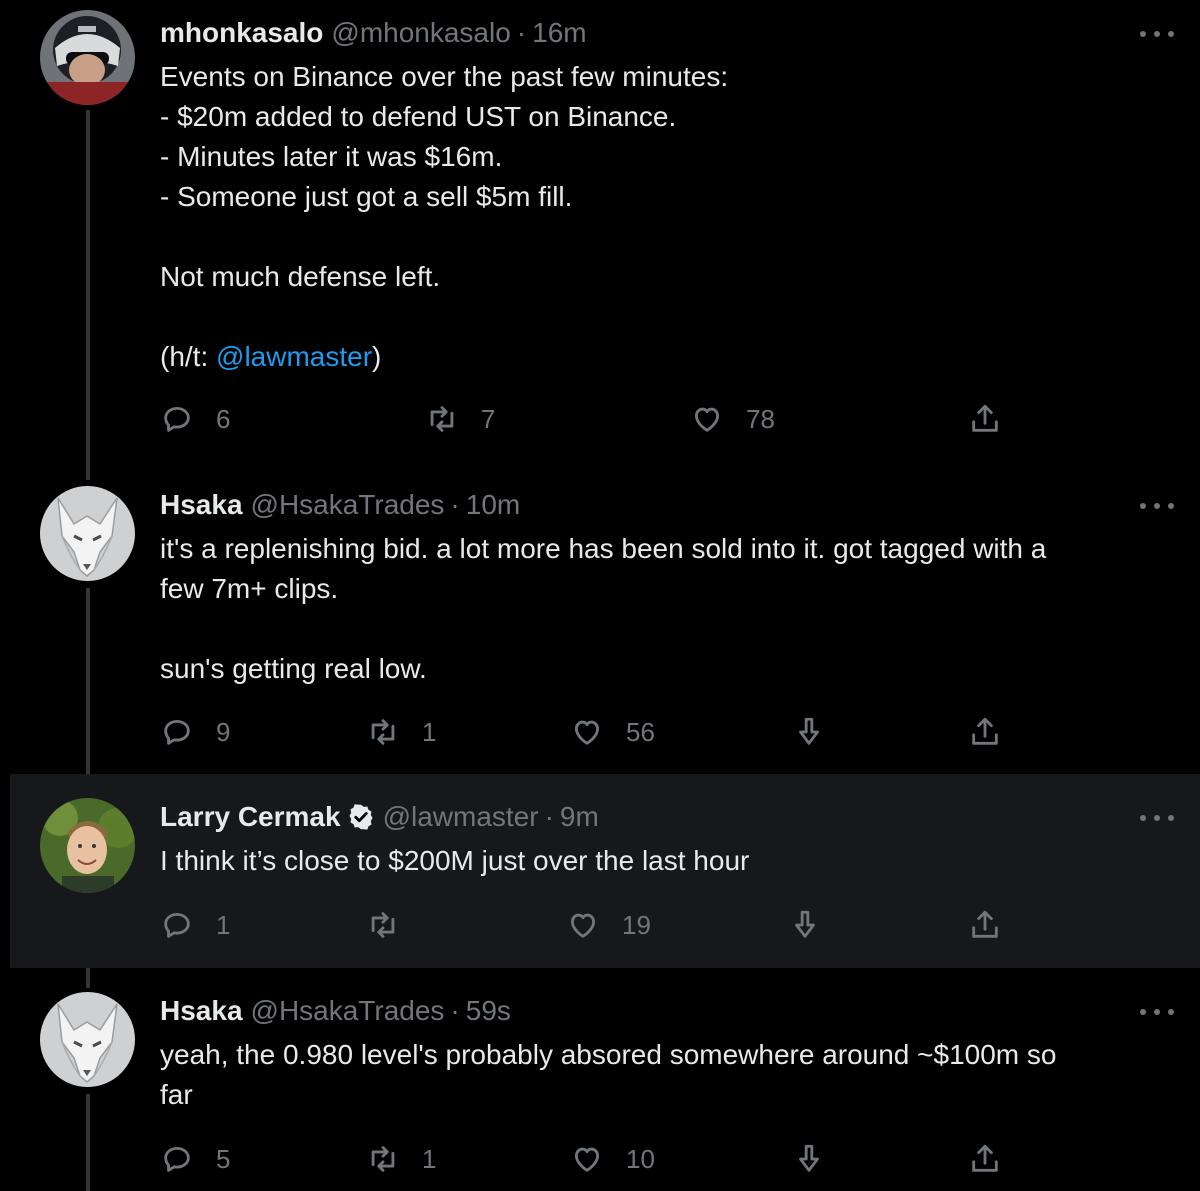  Describe the element at coordinates (636, 924) in the screenshot. I see `like-count: 19` at that location.